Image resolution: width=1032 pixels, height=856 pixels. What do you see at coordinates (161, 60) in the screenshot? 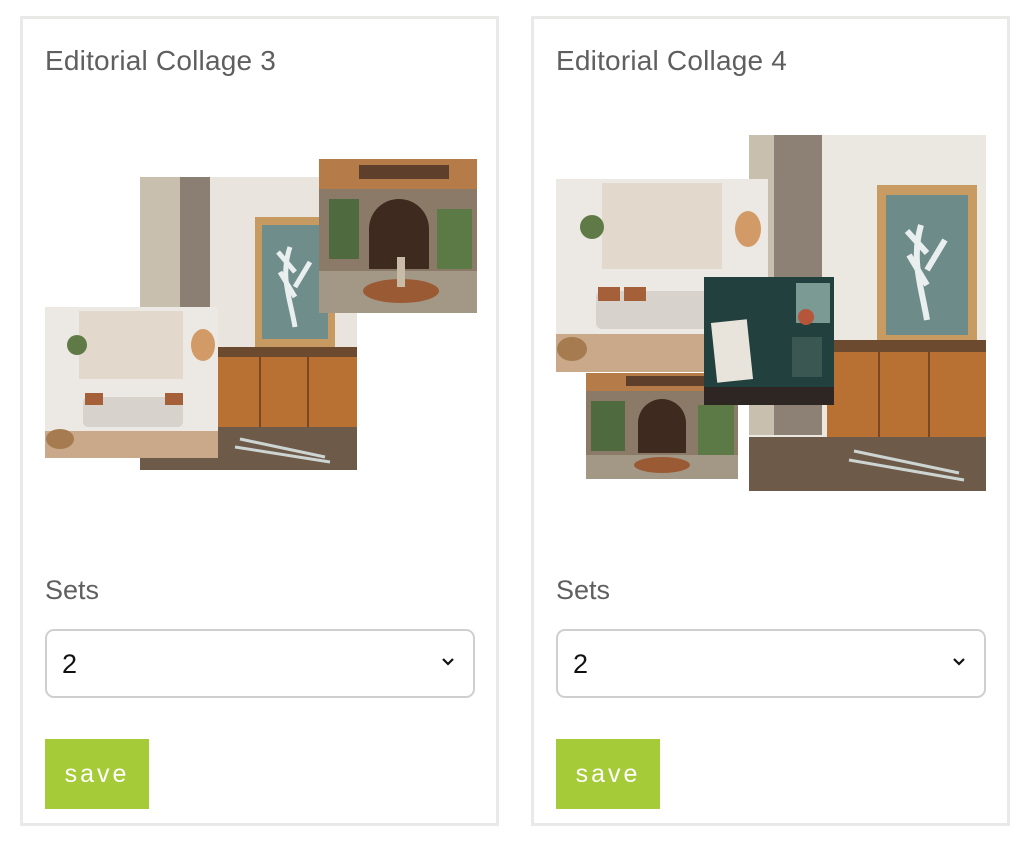
I see `card-title: Editorial Collage 3` at bounding box center [161, 60].